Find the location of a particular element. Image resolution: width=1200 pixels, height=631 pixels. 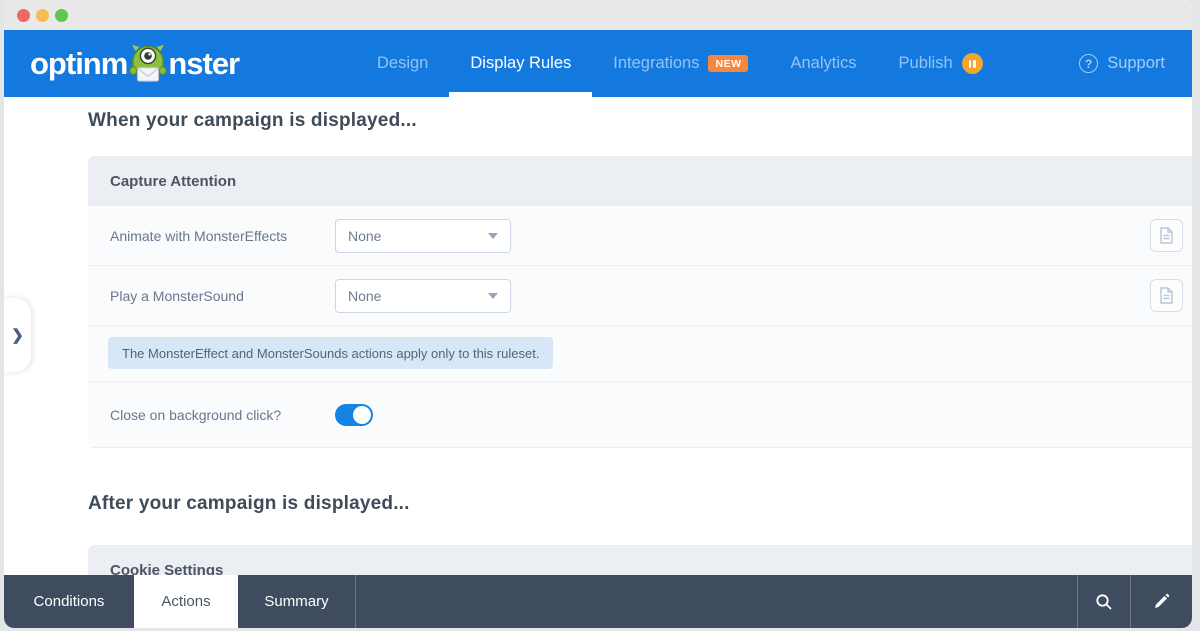

footer-spacer is located at coordinates (716, 601).